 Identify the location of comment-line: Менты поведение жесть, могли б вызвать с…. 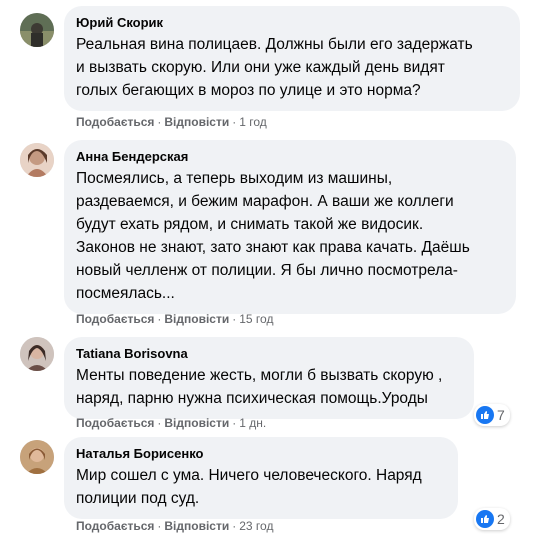
(259, 375).